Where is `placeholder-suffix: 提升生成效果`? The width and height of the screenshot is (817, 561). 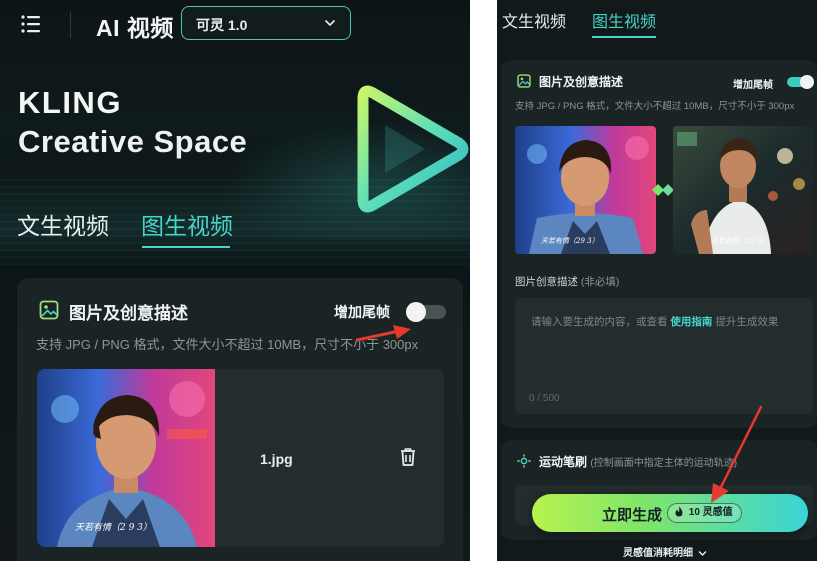
placeholder-suffix: 提升生成效果 is located at coordinates (747, 322).